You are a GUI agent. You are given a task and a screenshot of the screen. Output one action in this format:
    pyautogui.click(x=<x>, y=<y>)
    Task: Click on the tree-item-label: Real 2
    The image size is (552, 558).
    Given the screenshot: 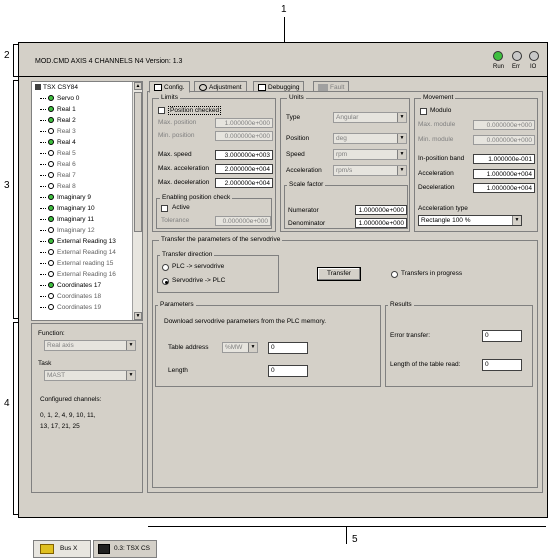 What is the action you would take?
    pyautogui.click(x=66, y=120)
    